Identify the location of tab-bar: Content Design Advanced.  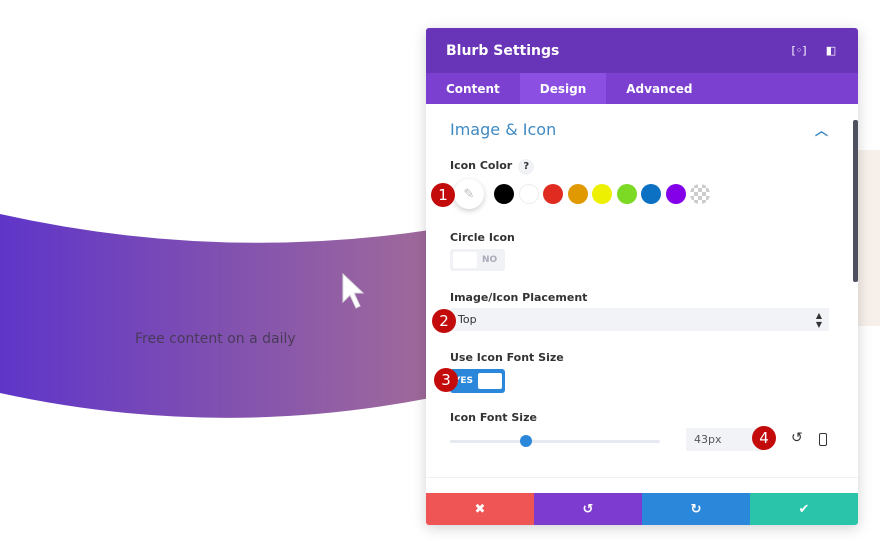
(642, 88).